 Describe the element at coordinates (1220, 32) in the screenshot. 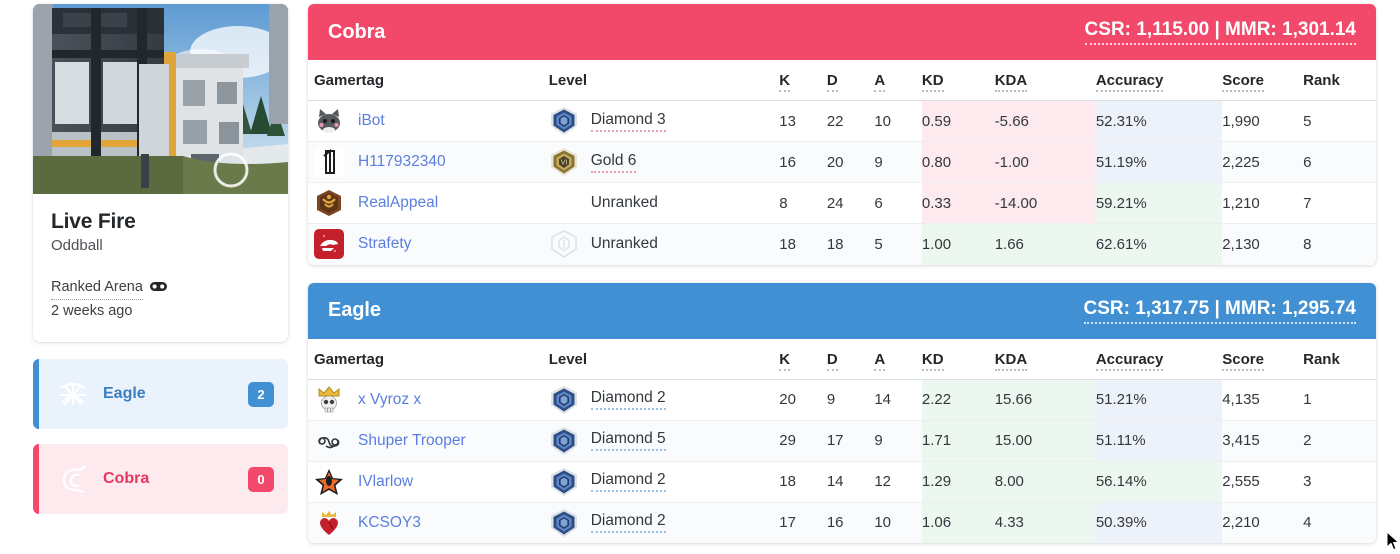

I see `team-csr-mmr-cobra: CSR: 1,115.00 | MMR: 1,301.14` at that location.